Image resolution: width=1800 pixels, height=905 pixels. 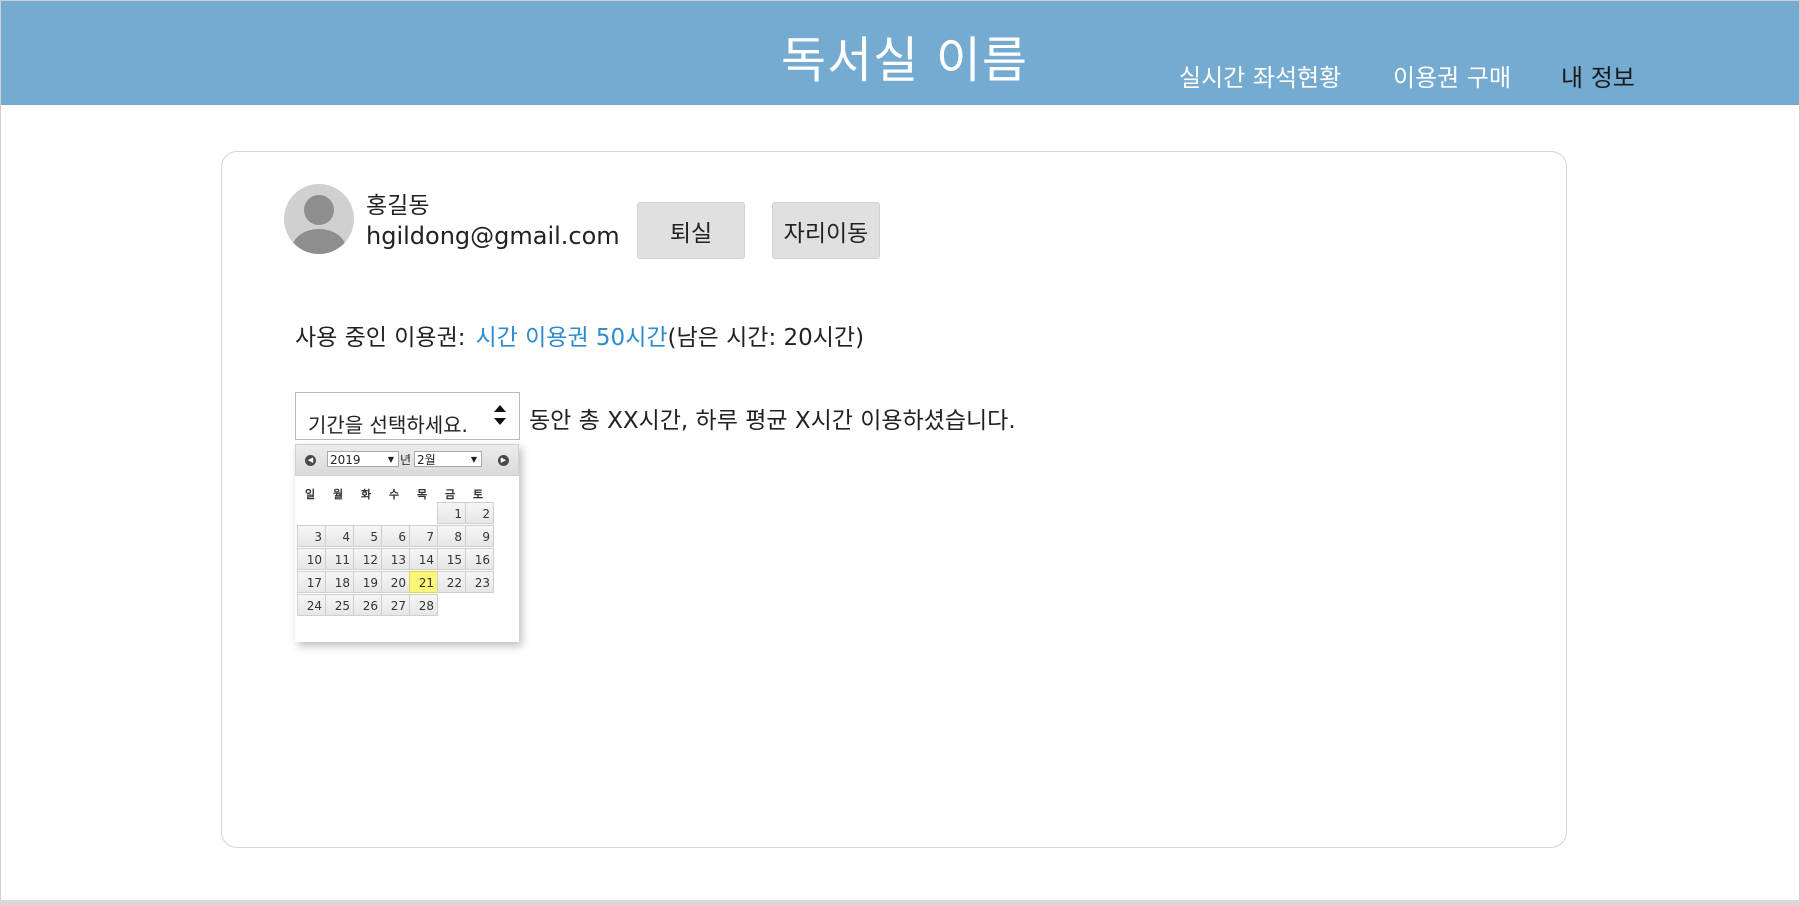 What do you see at coordinates (473, 459) in the screenshot?
I see `month-caret-icon: ▼` at bounding box center [473, 459].